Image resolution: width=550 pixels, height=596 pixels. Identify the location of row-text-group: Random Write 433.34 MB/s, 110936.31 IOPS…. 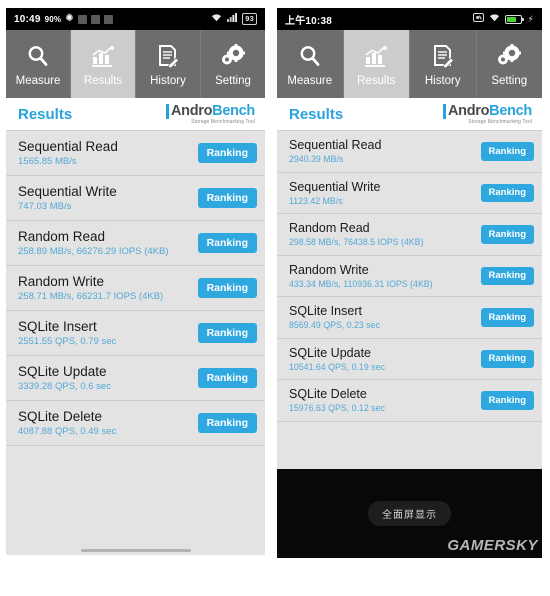
(361, 276).